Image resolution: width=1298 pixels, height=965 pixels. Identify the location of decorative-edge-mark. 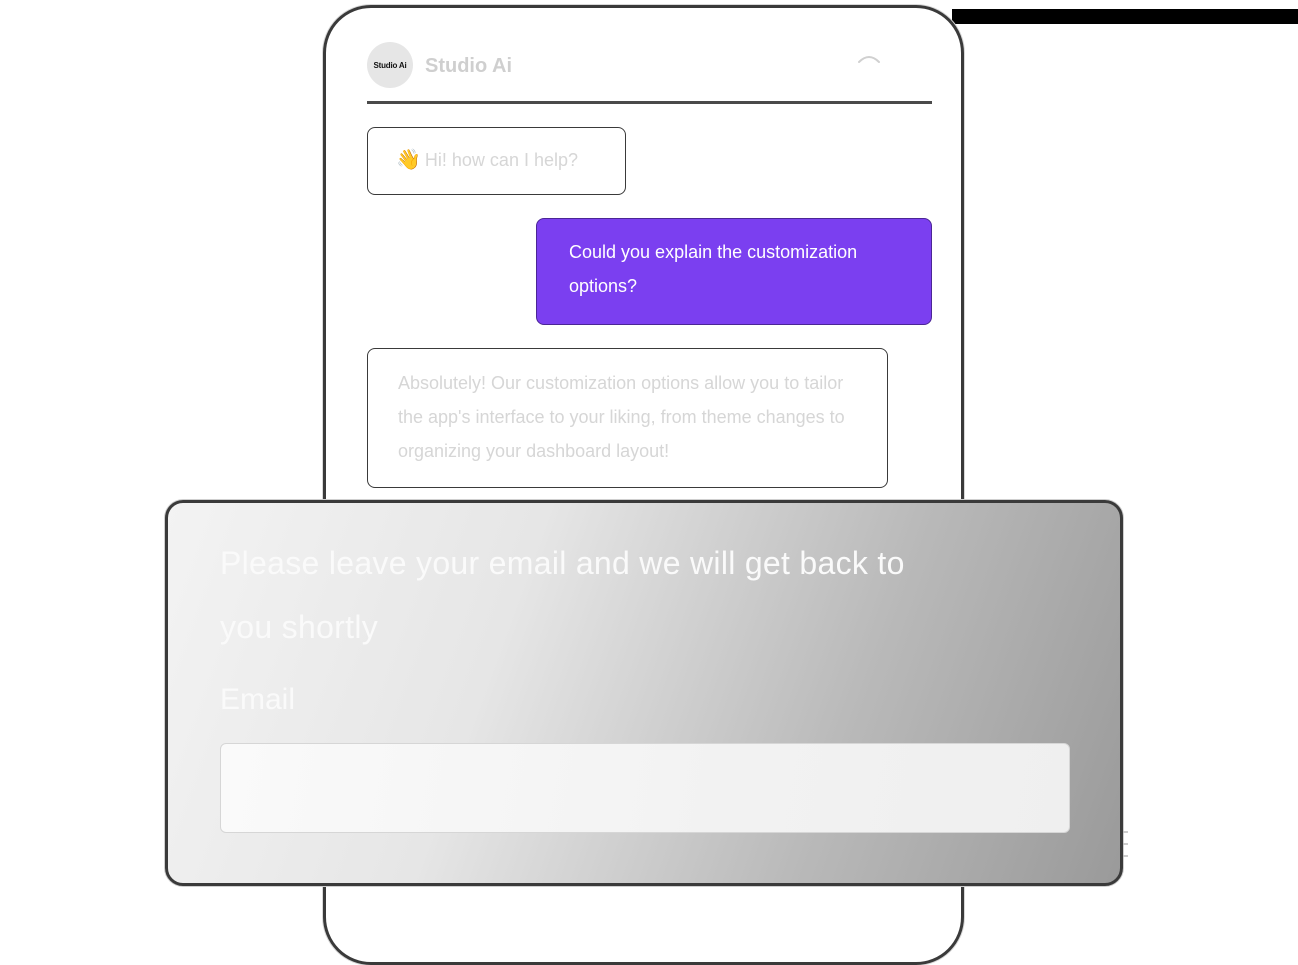
(1125, 844).